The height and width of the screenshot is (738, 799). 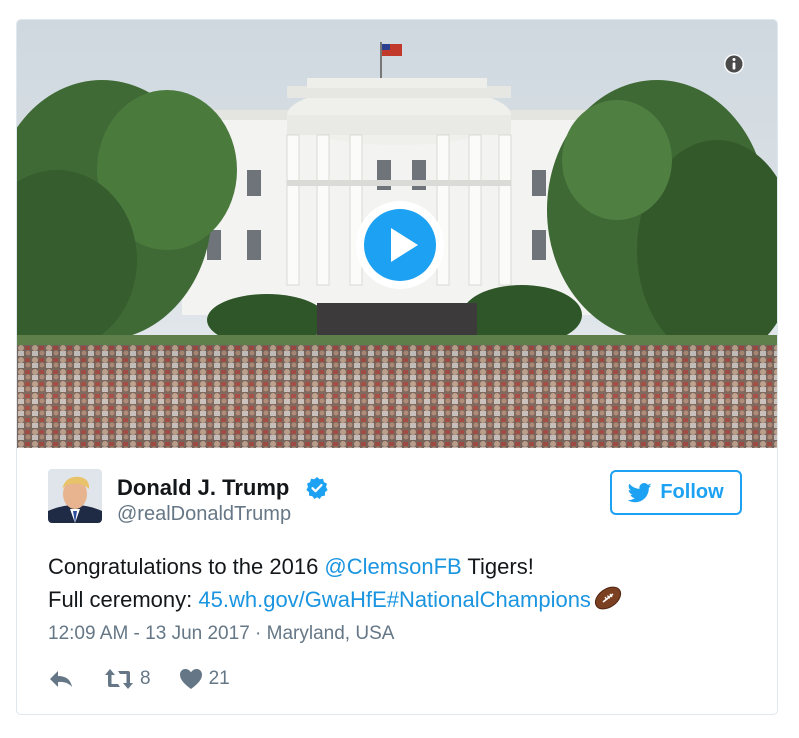 I want to click on tweet-actions: 8 21, so click(x=139, y=679).